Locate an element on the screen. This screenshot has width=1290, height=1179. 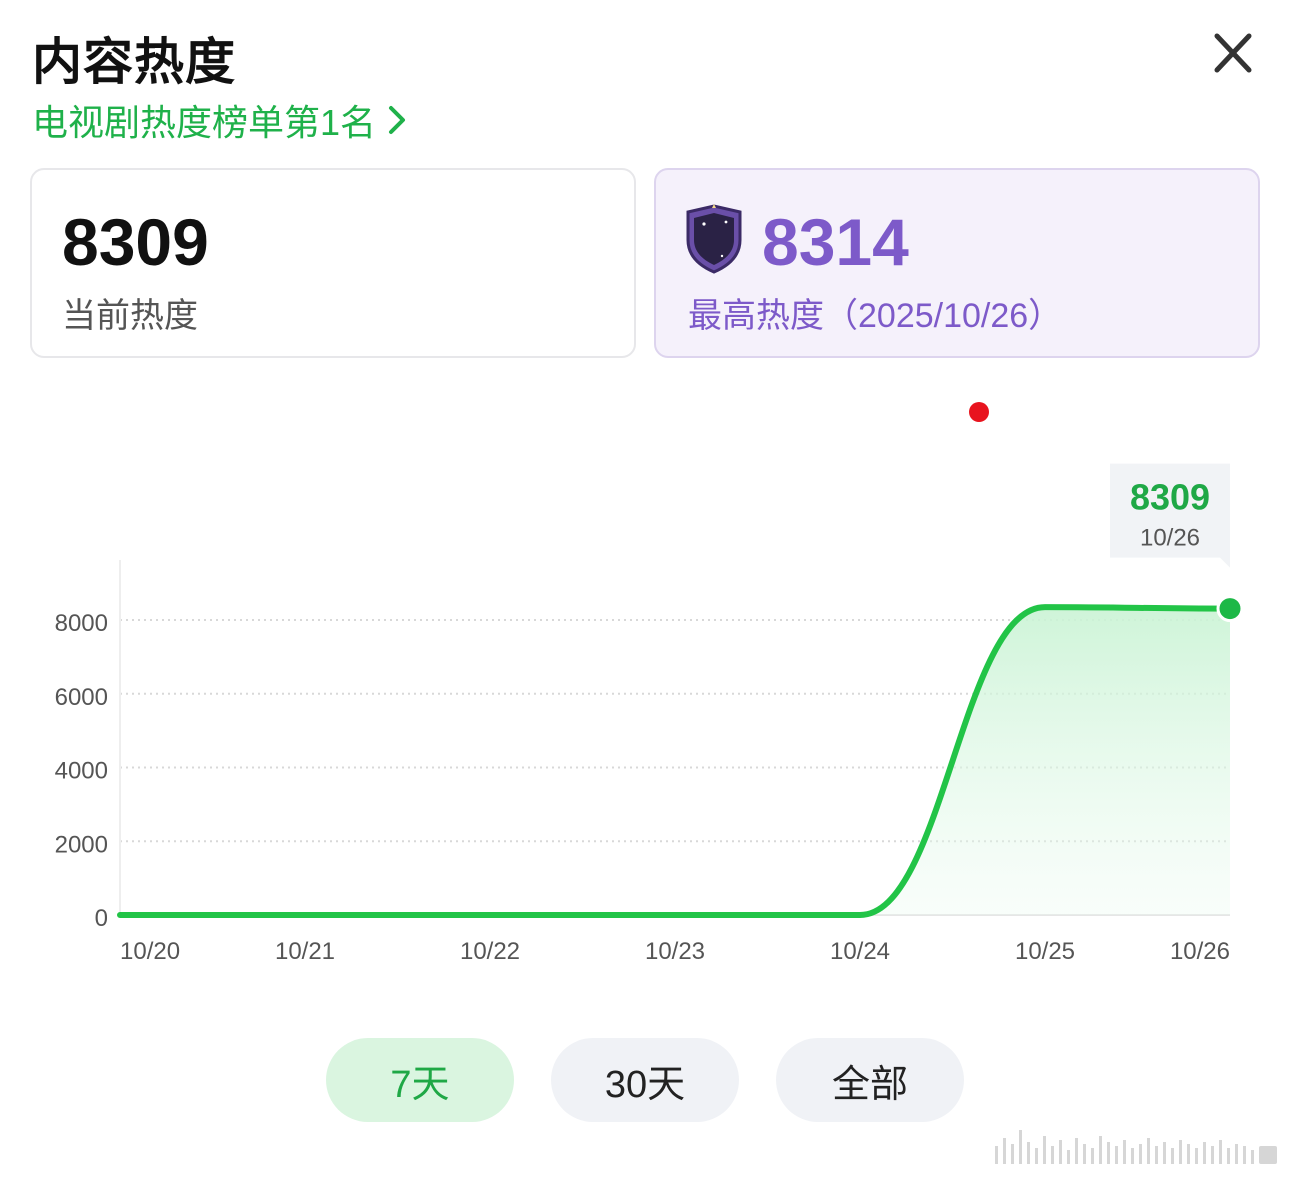
y-tick-label: 0 is located at coordinates (101, 918).